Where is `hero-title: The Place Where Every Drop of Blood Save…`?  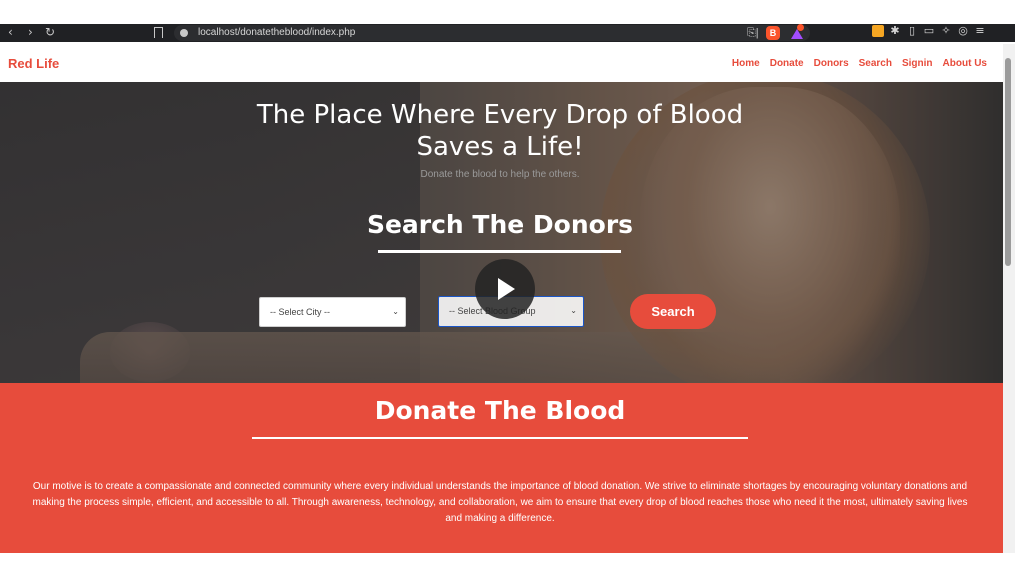 hero-title: The Place Where Every Drop of Blood Save… is located at coordinates (500, 131).